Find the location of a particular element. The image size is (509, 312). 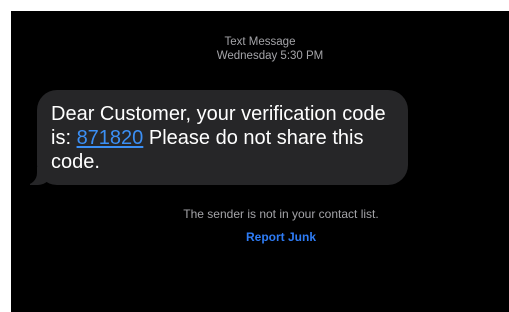

service-label: Text Message is located at coordinates (260, 42).